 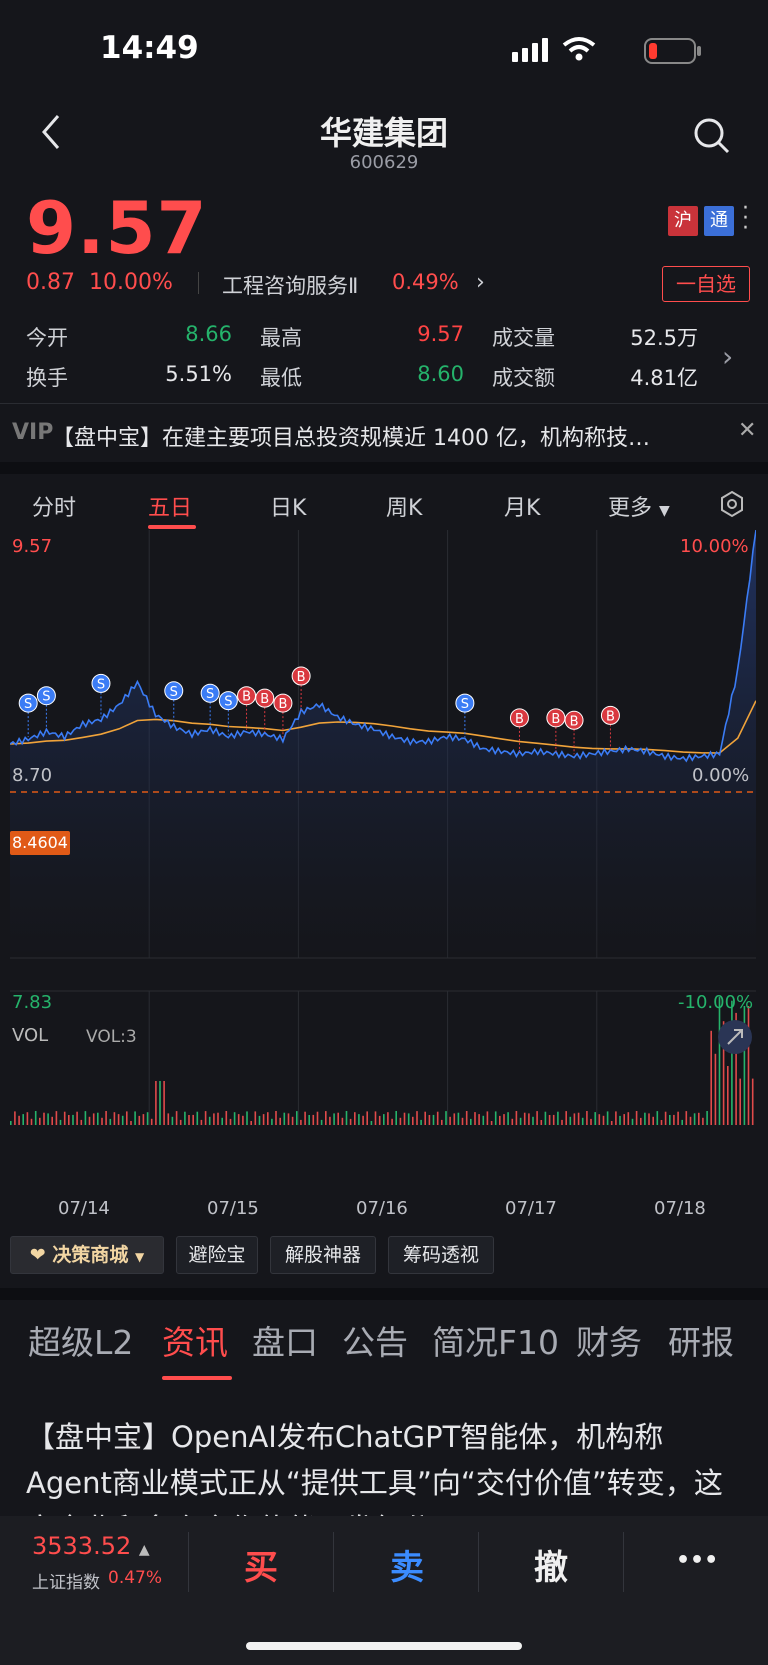 What do you see at coordinates (697, 1560) in the screenshot?
I see `more-icon: •••` at bounding box center [697, 1560].